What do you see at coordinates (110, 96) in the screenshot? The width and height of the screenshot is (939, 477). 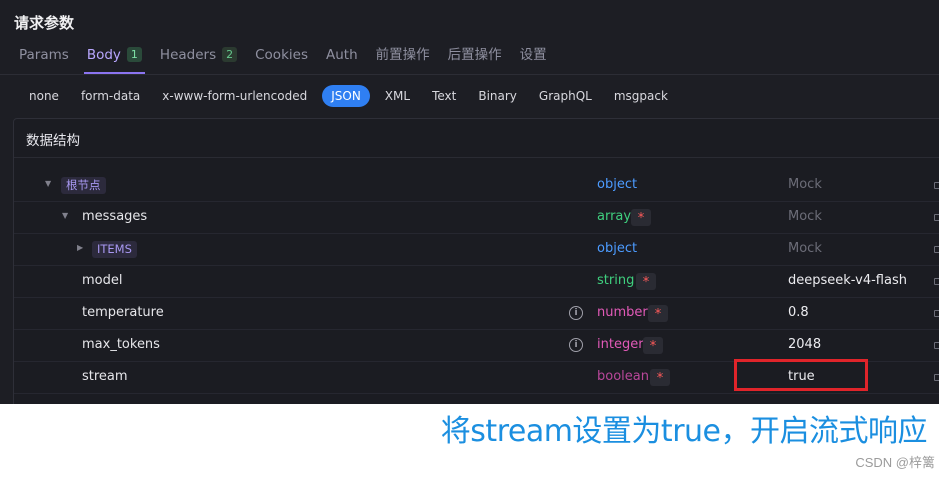 I see `body-type-form-data: form-data` at bounding box center [110, 96].